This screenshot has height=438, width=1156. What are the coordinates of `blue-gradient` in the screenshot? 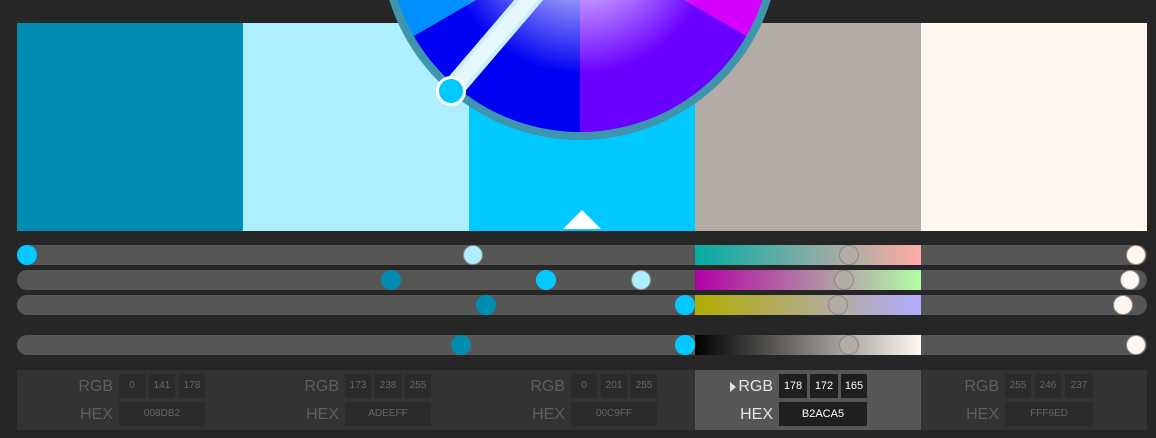 It's located at (808, 305).